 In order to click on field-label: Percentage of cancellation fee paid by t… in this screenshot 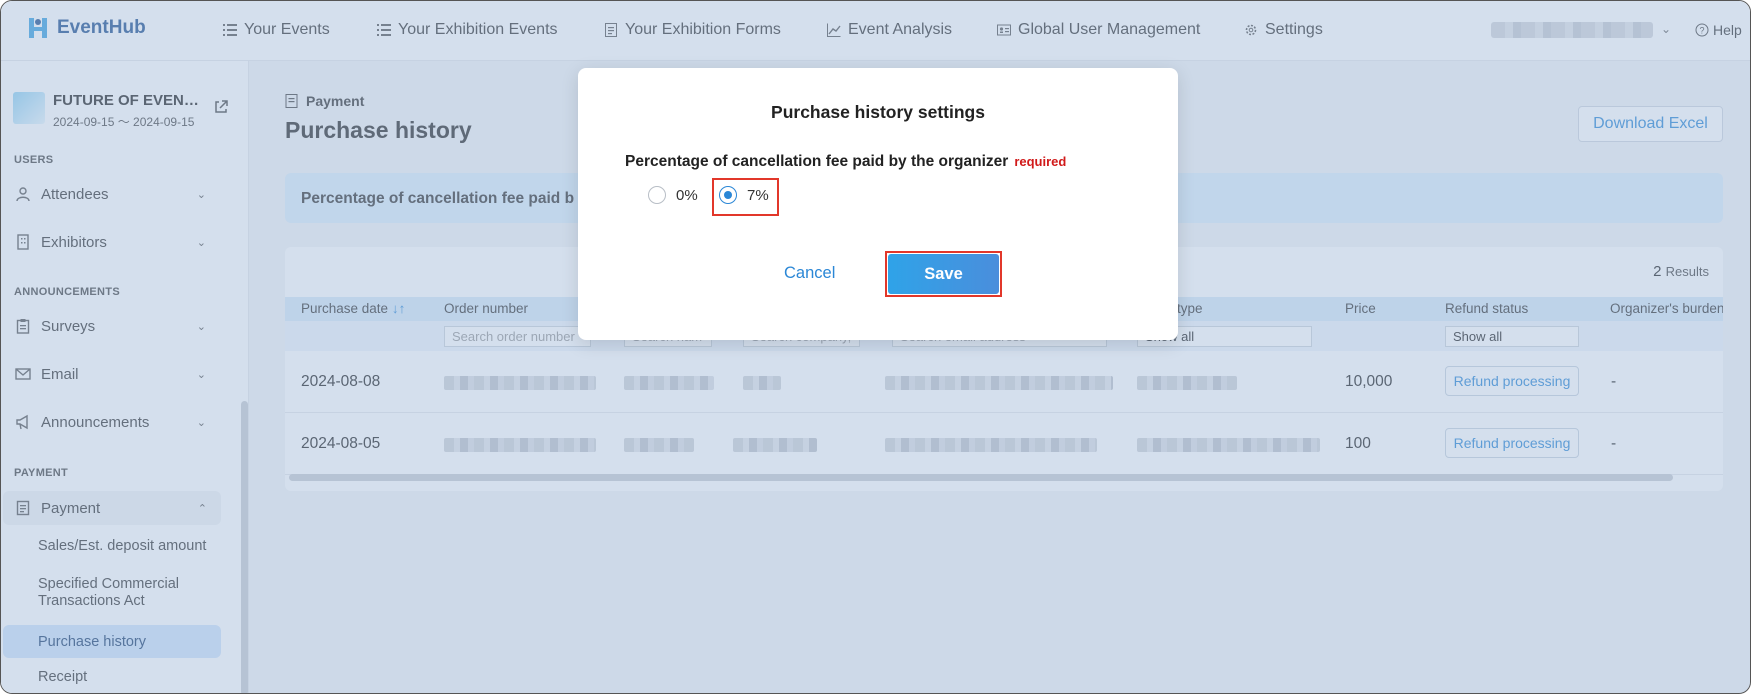, I will do `click(817, 161)`.